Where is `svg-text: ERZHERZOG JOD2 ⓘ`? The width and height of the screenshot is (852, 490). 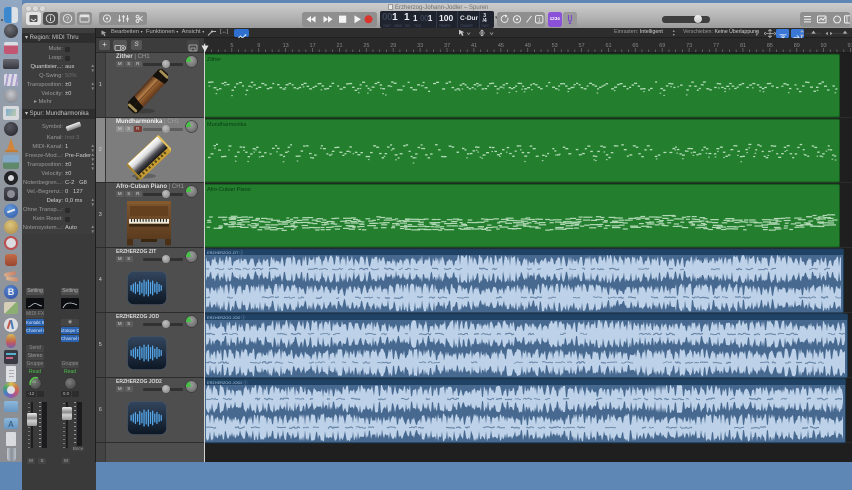
svg-text: ERZHERZOG JOD2 ⓘ is located at coordinates (227, 382).